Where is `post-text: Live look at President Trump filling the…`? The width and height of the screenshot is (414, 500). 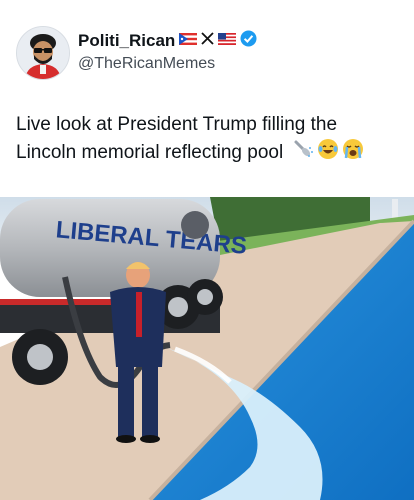 post-text: Live look at President Trump filling the… is located at coordinates (208, 140).